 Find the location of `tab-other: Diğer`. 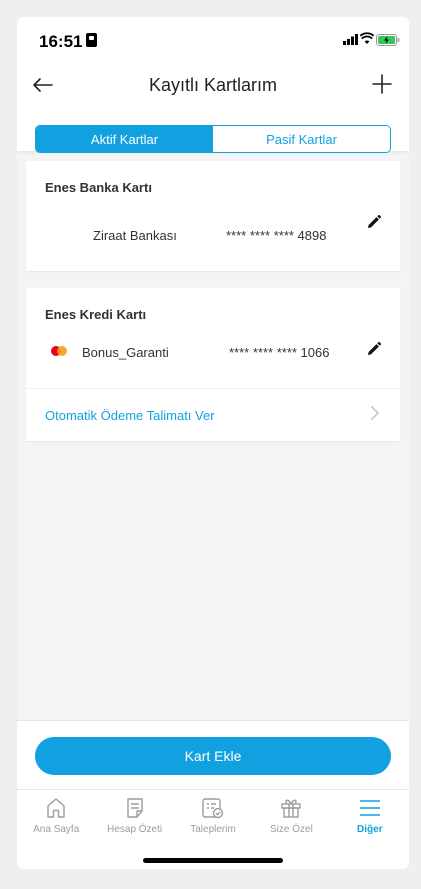

tab-other: Diğer is located at coordinates (370, 814).